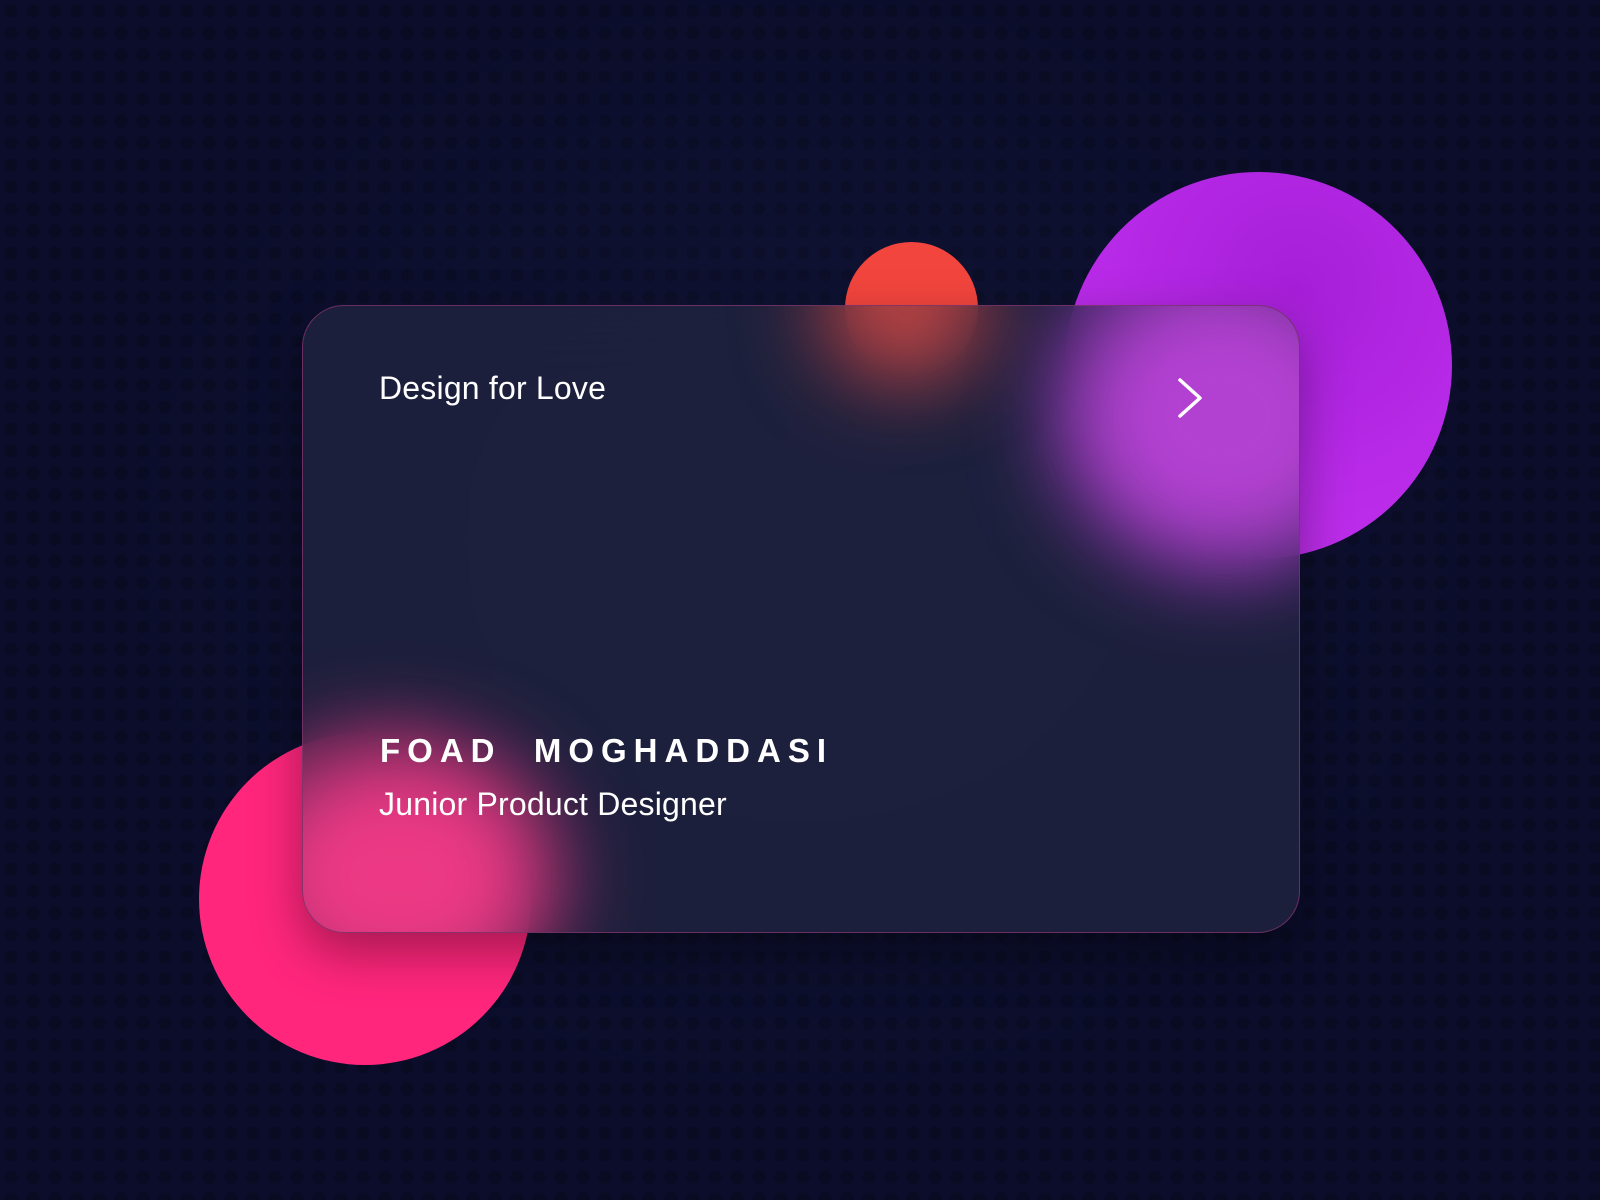 The width and height of the screenshot is (1600, 1200). I want to click on chevron-right-icon, so click(1190, 398).